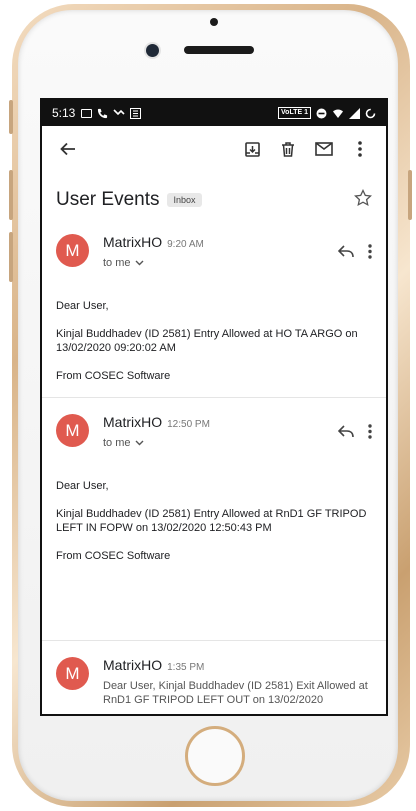 Image resolution: width=416 pixels, height=811 pixels. Describe the element at coordinates (370, 113) in the screenshot. I see `battery-icon` at that location.